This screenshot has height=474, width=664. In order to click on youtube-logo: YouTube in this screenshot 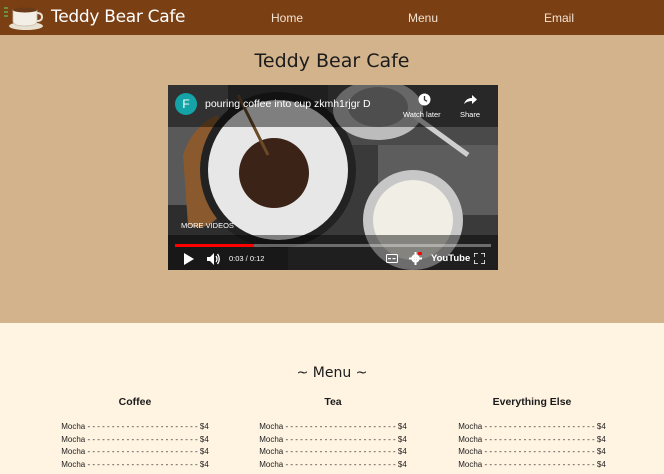, I will do `click(450, 258)`.